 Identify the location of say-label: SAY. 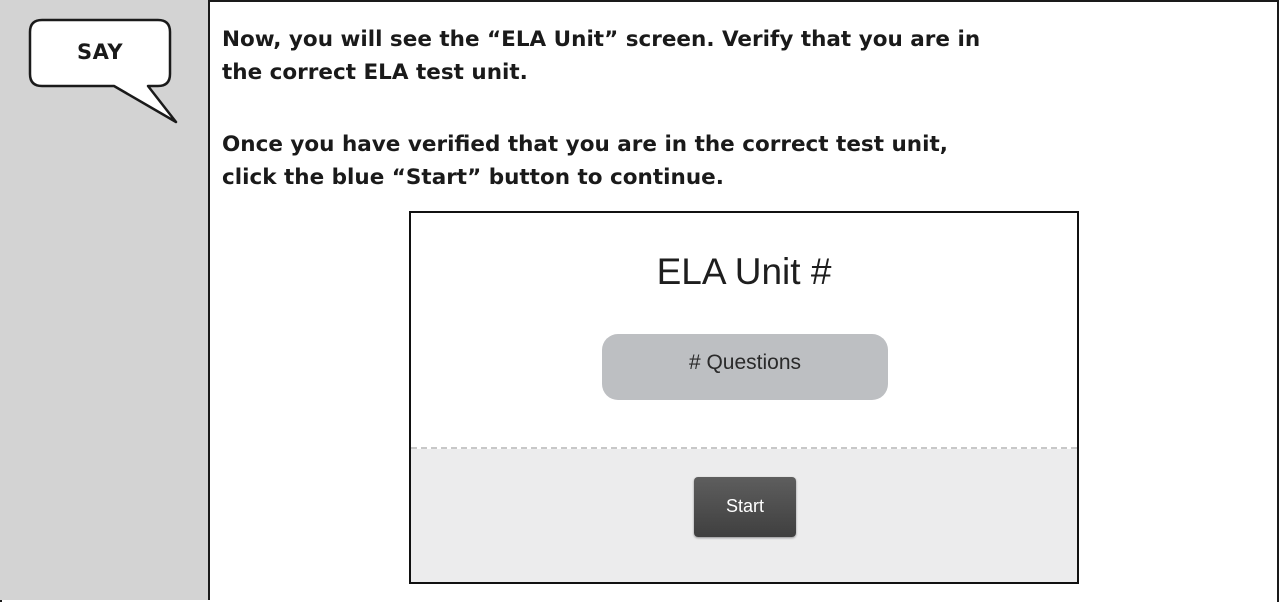
(100, 52).